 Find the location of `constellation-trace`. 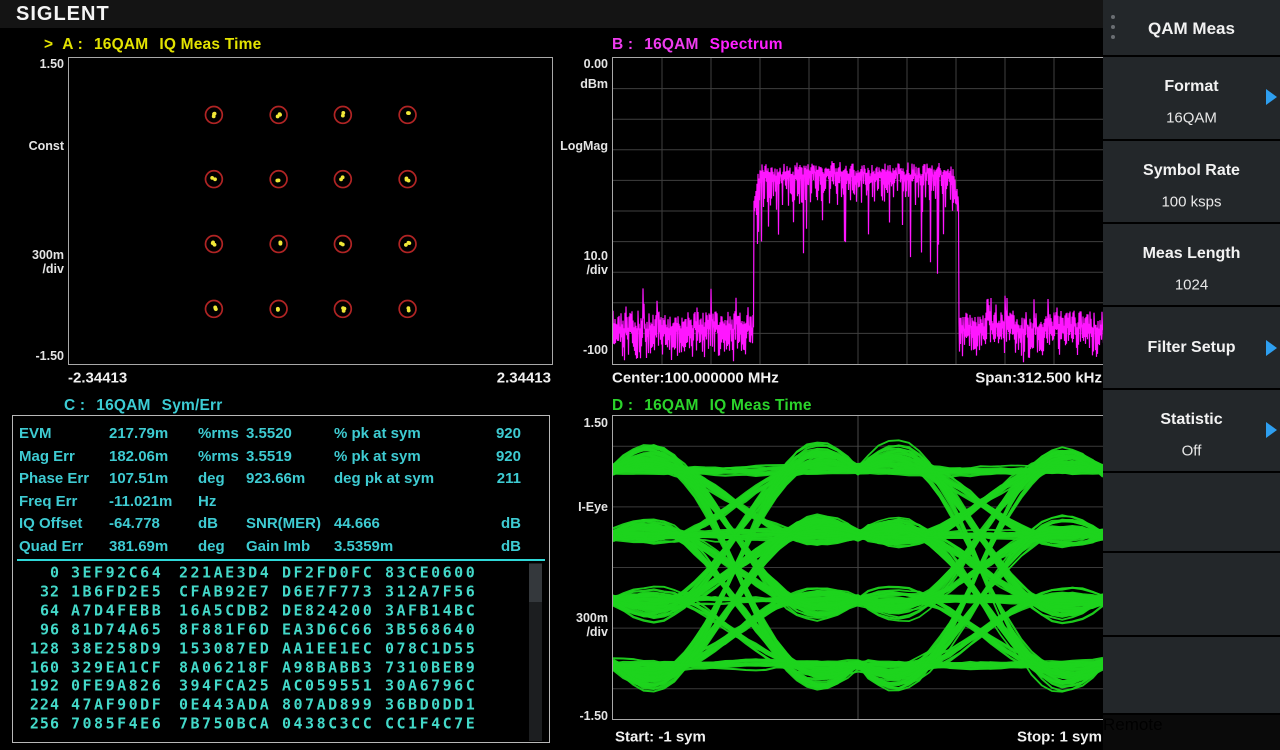

constellation-trace is located at coordinates (310, 212).